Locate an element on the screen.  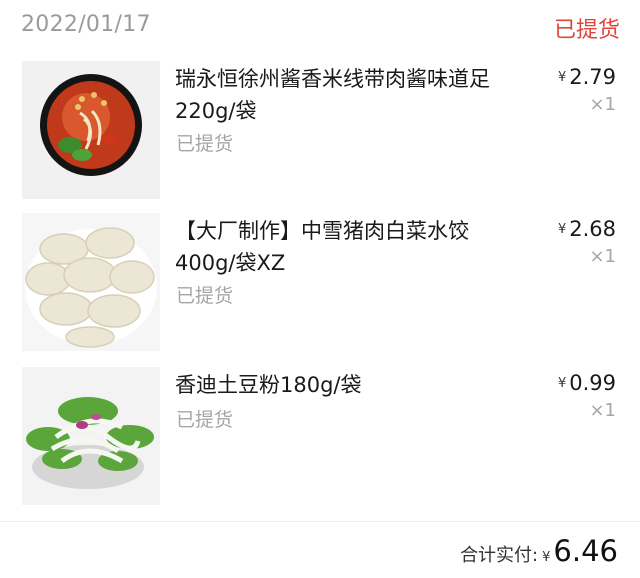
item-price: ¥2.68 is located at coordinates (587, 229).